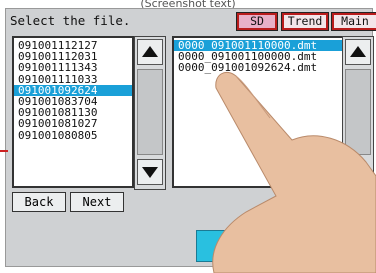 The image size is (376, 273). I want to click on folder-scroll-up-button, so click(150, 52).